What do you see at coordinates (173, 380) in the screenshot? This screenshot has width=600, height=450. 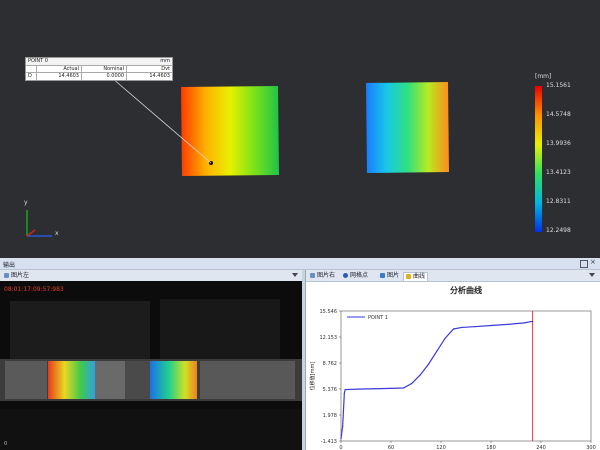 I see `specimen-right-image` at bounding box center [173, 380].